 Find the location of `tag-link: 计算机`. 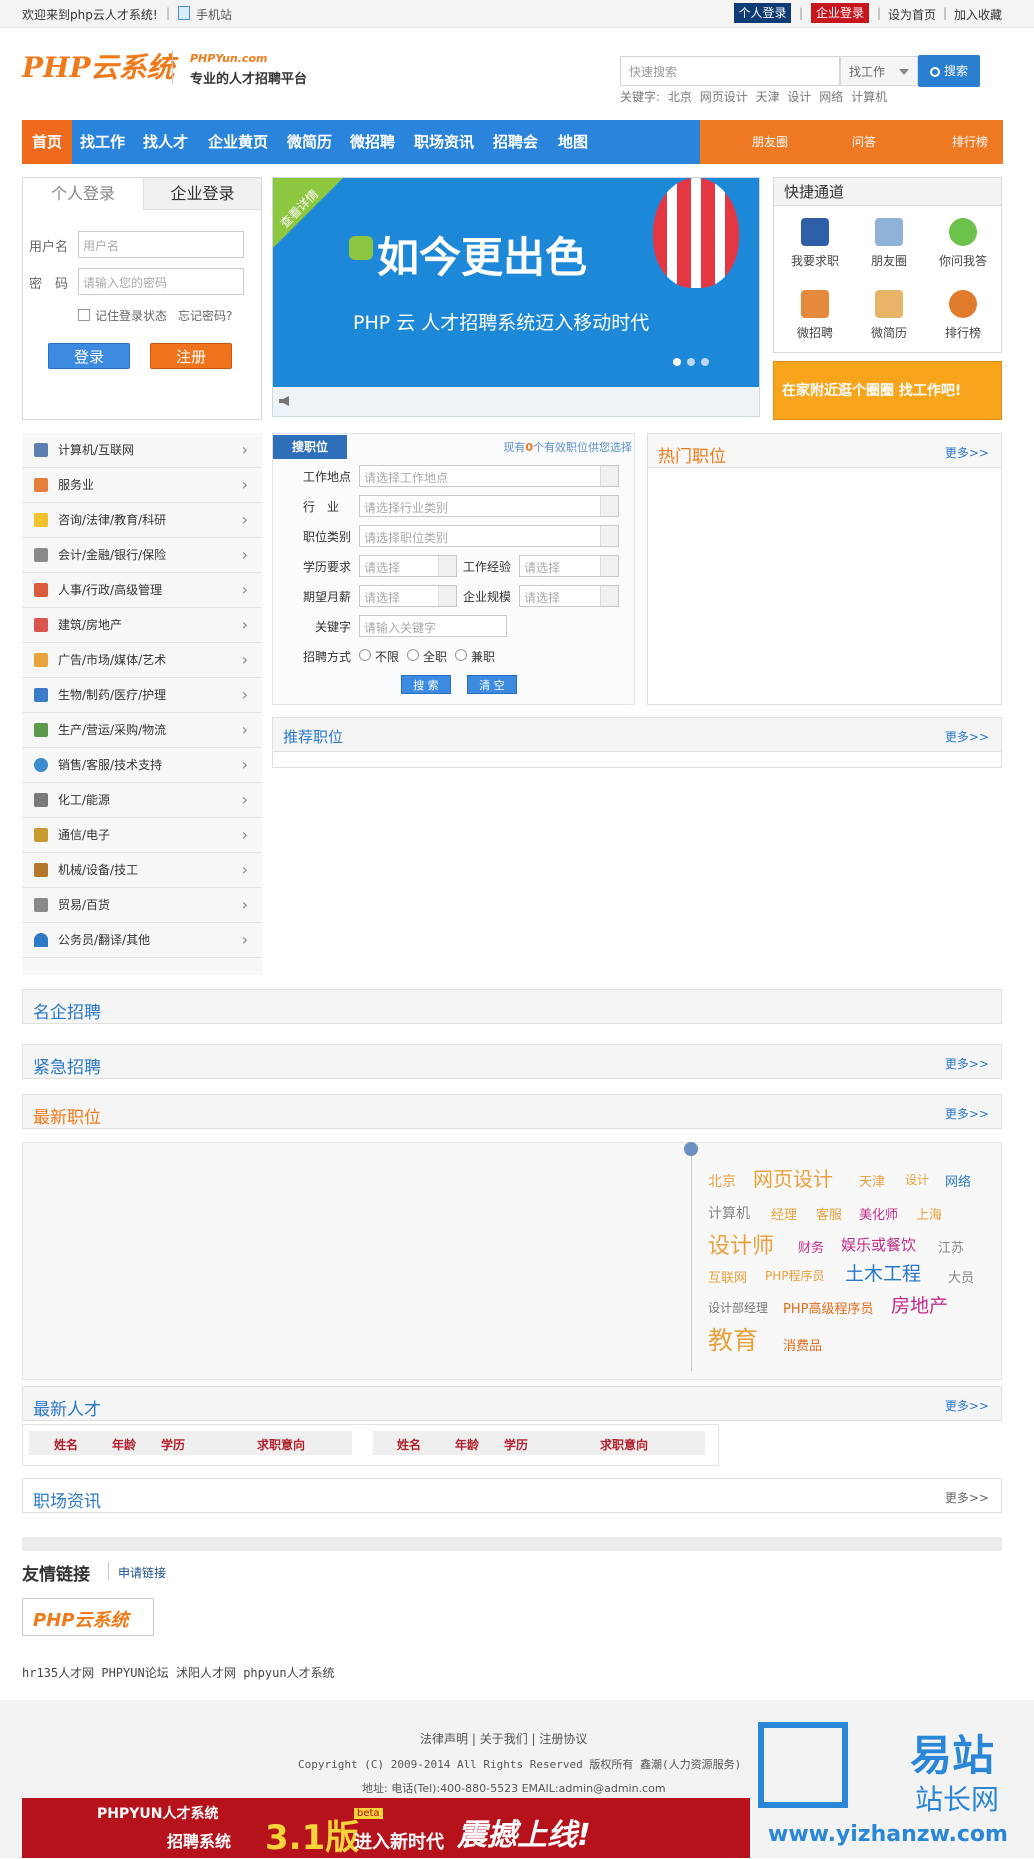

tag-link: 计算机 is located at coordinates (729, 1213).